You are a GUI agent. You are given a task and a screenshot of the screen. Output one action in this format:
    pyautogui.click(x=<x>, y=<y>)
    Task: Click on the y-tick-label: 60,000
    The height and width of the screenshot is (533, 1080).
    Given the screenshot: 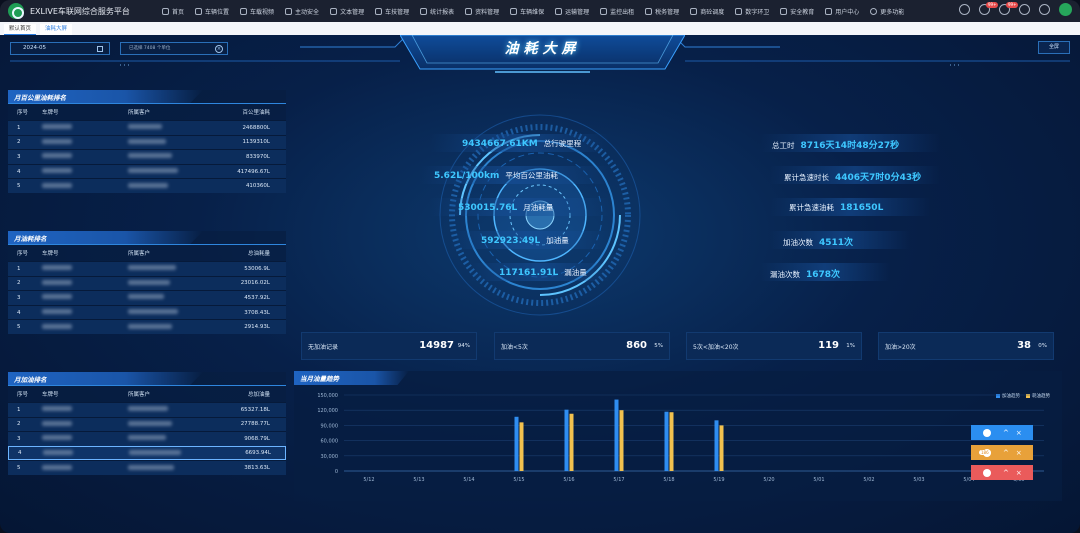 What is the action you would take?
    pyautogui.click(x=330, y=442)
    